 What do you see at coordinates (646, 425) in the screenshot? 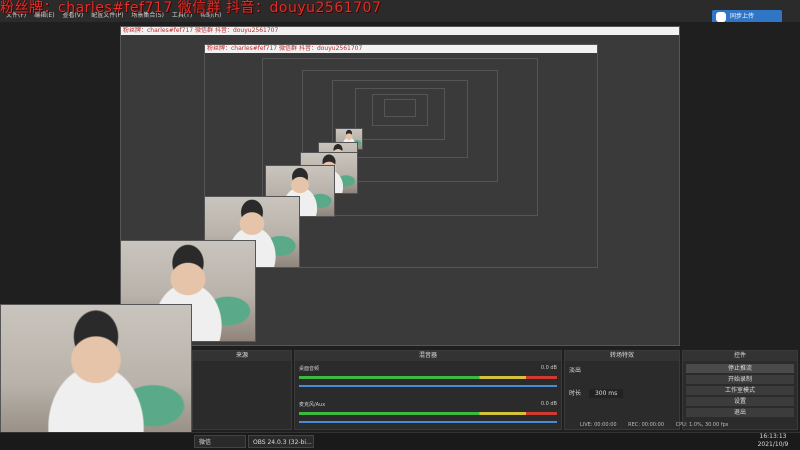
I see `rec-status: REC: 00:00:00` at bounding box center [646, 425].